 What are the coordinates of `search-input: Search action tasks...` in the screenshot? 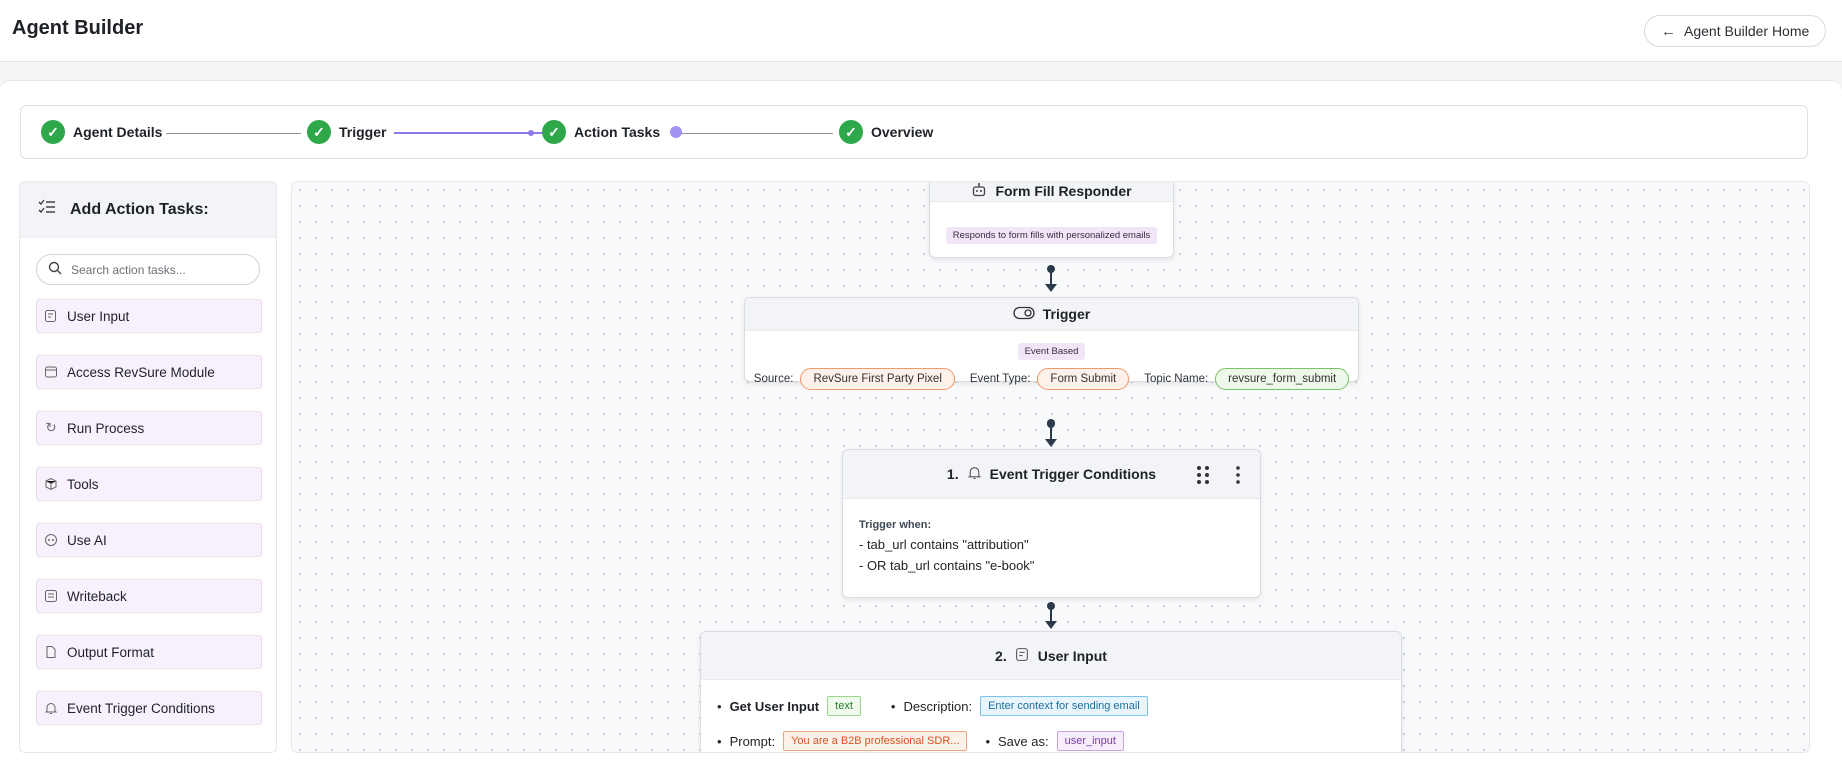 It's located at (148, 269).